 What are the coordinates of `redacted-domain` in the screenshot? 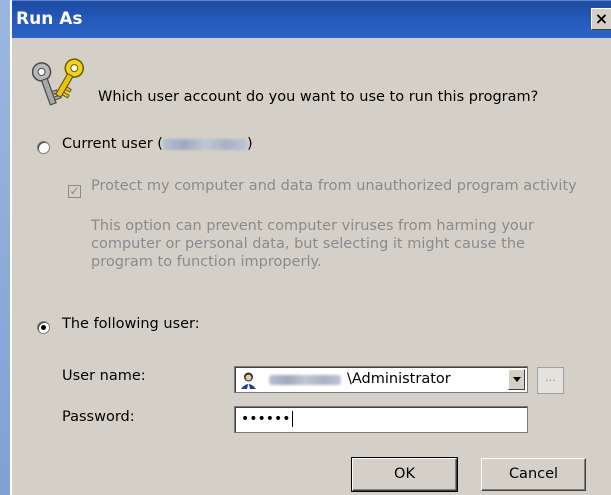 It's located at (305, 380).